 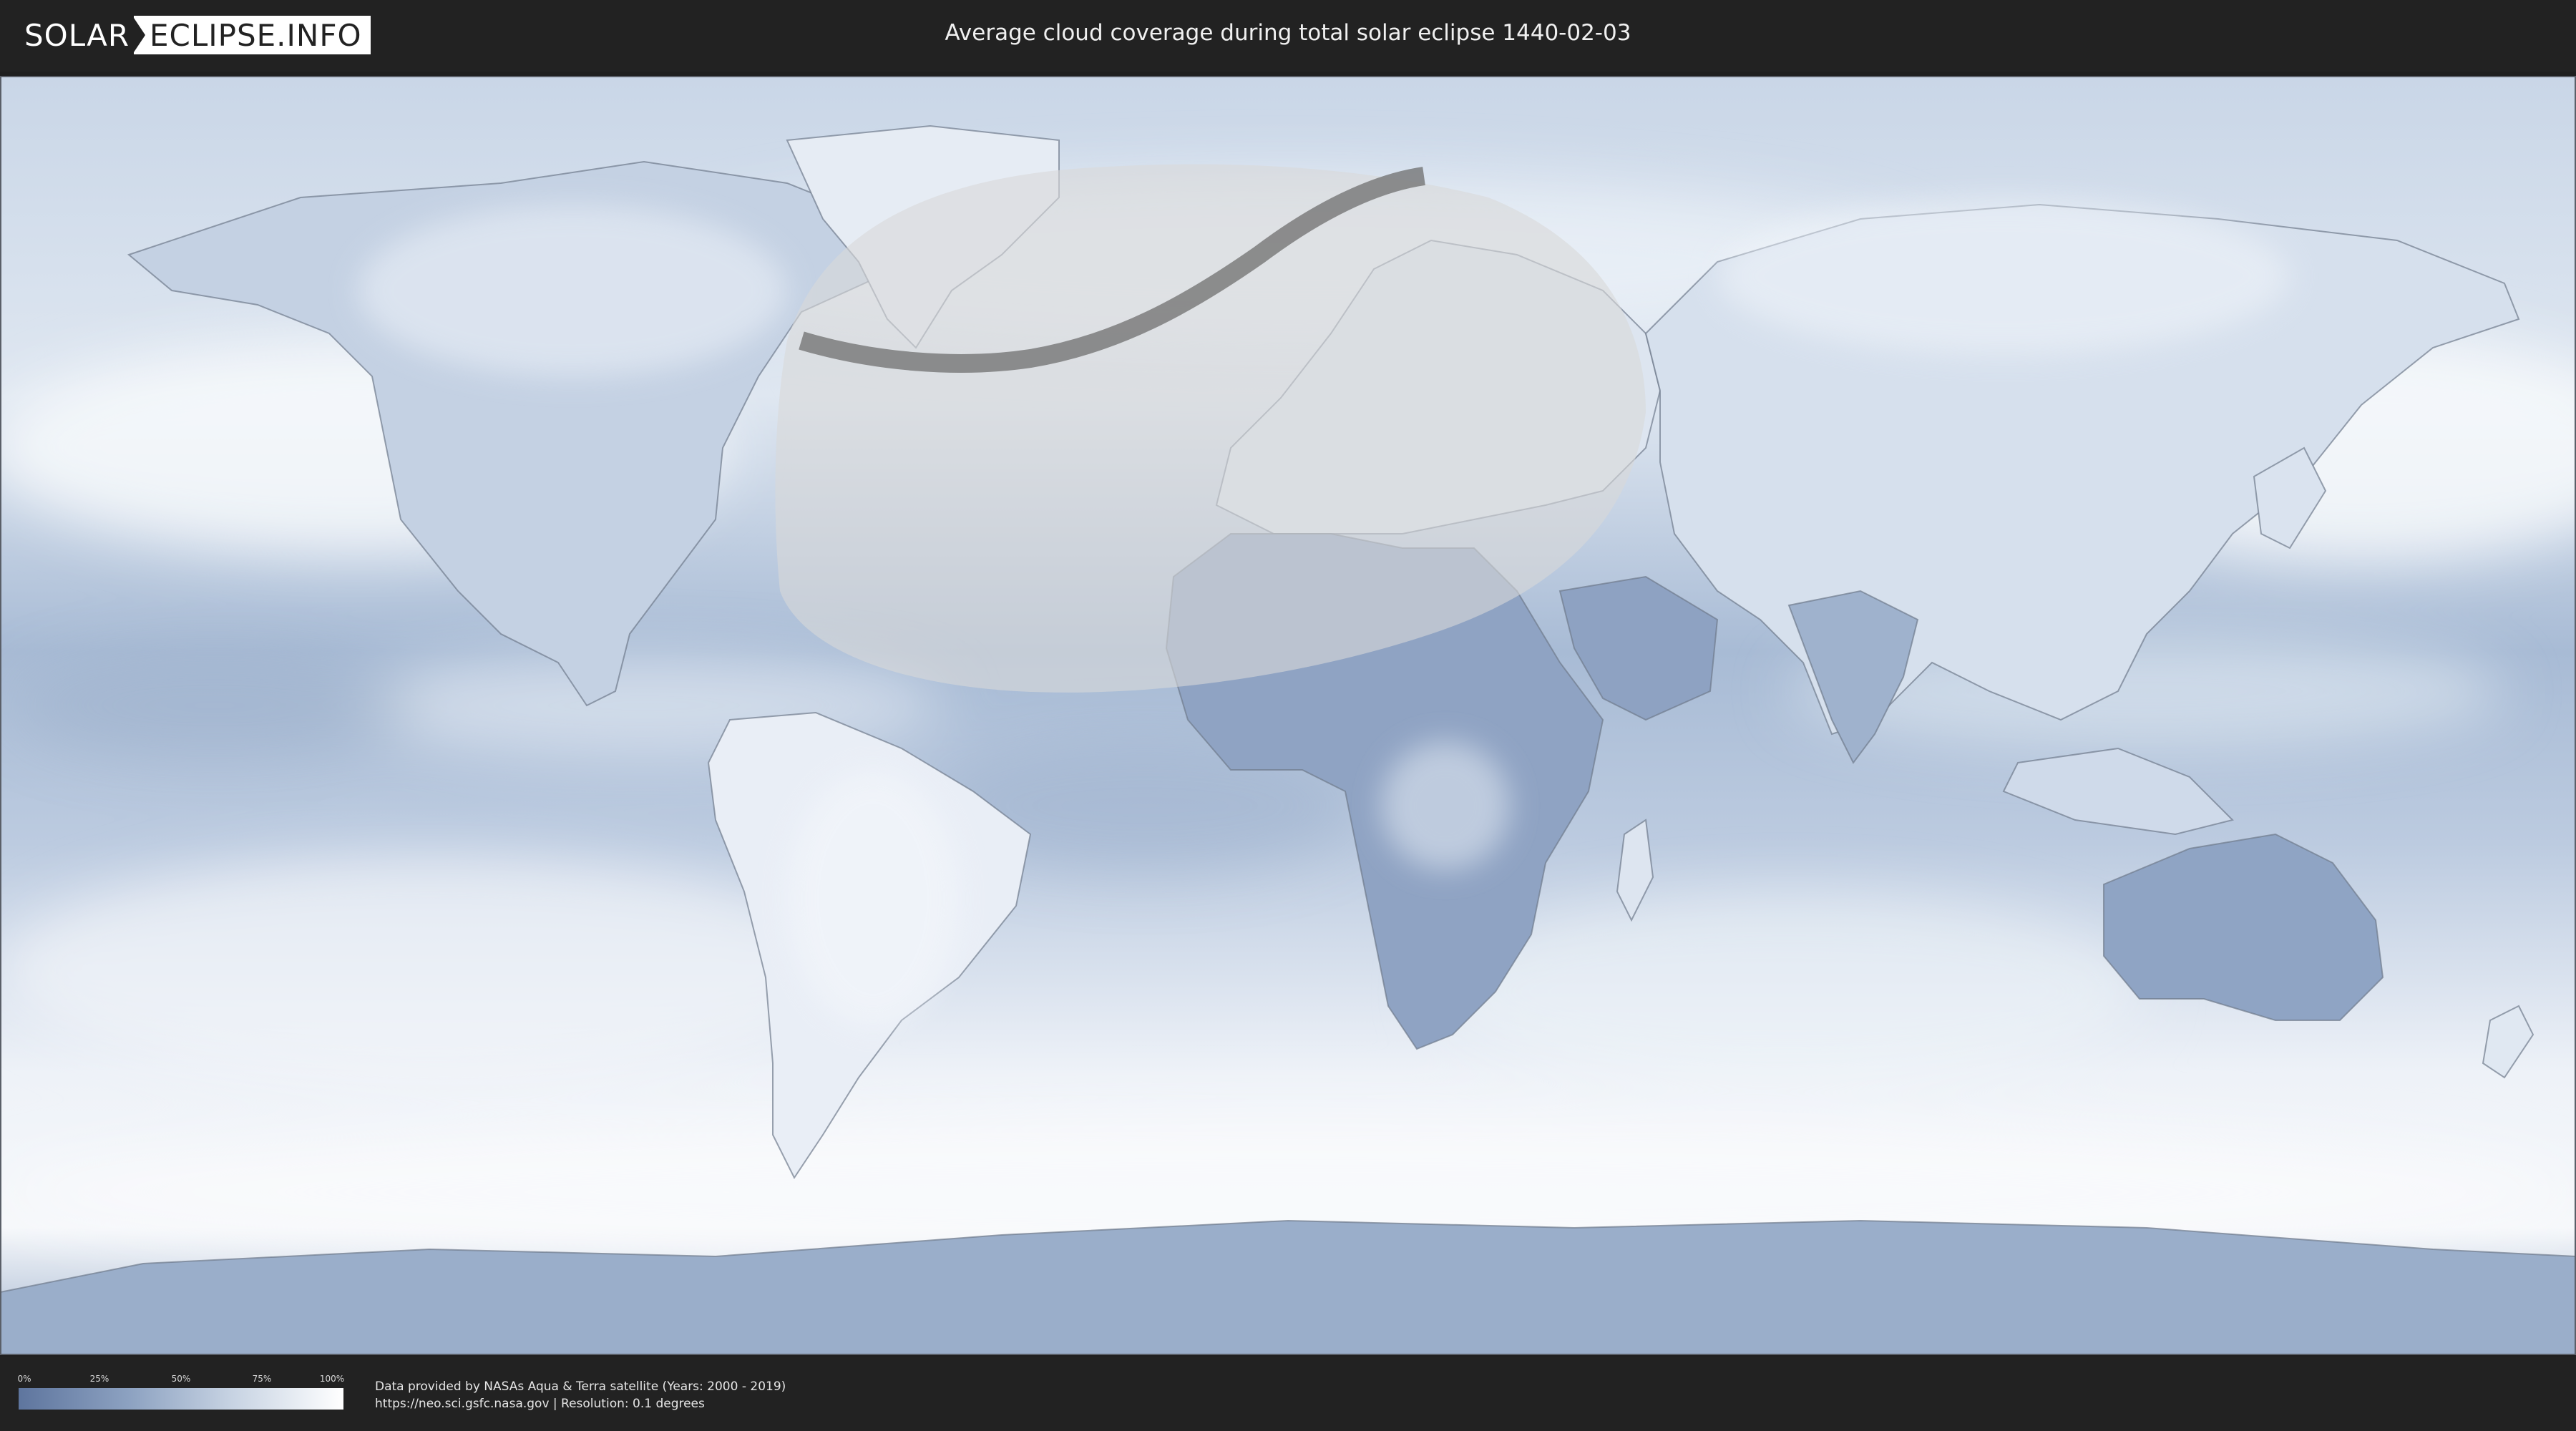 I want to click on legend-tick-25: 25%, so click(x=99, y=1379).